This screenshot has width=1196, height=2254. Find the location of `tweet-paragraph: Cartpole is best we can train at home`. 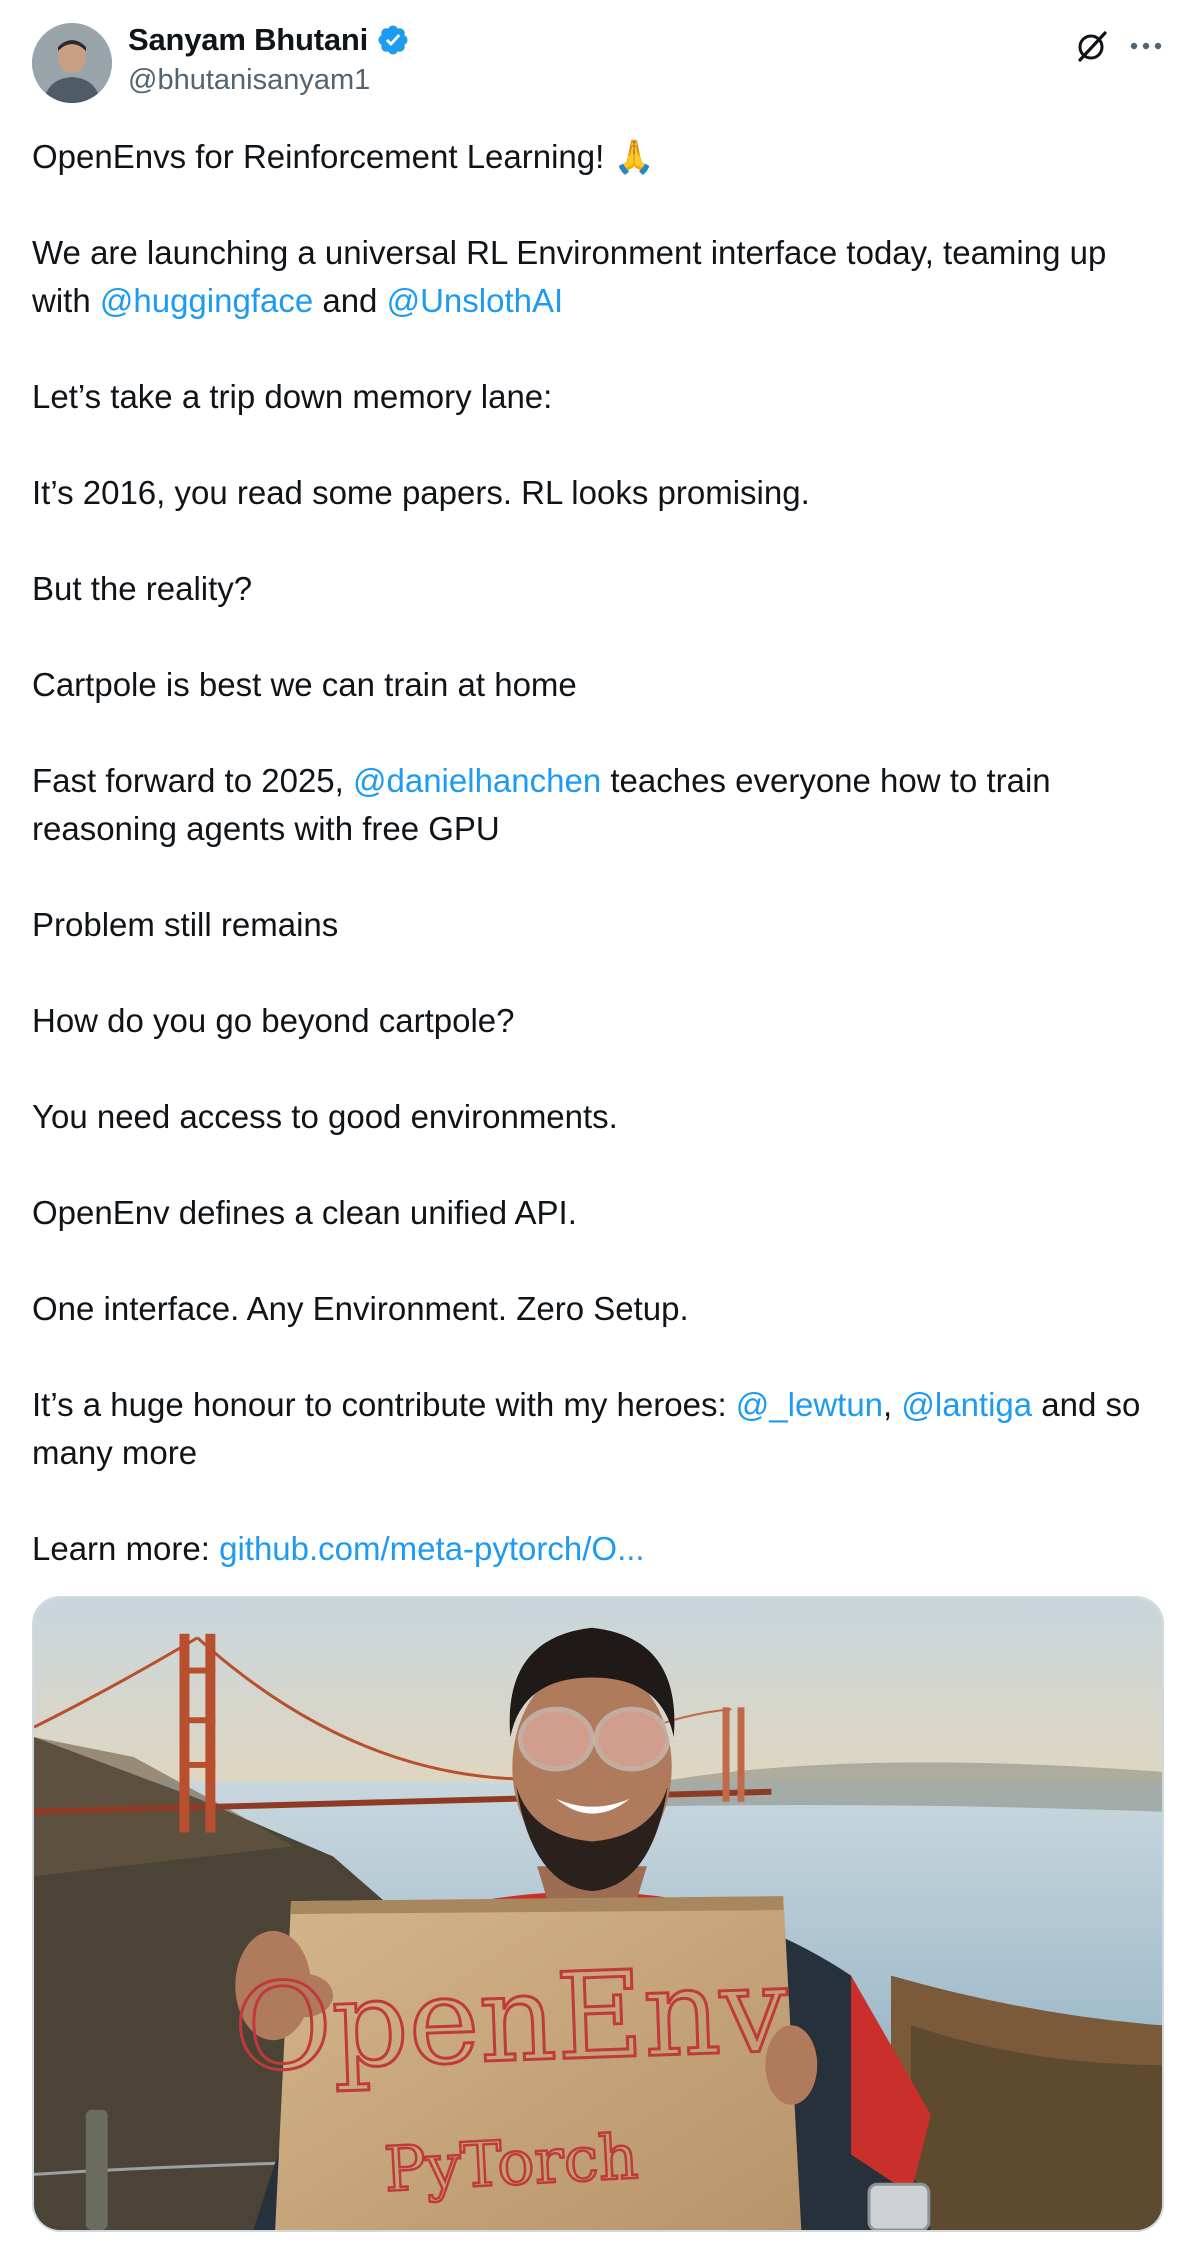

tweet-paragraph: Cartpole is best we can train at home is located at coordinates (304, 684).